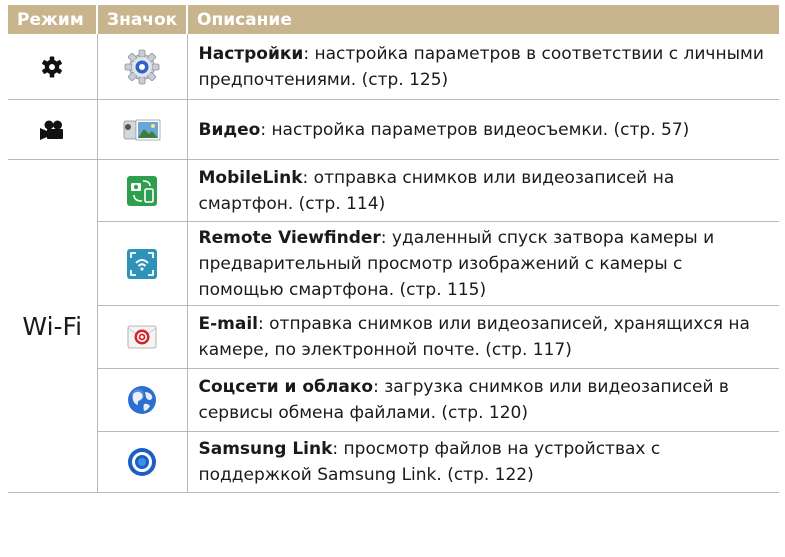  I want to click on item-title: Соцсети и облако, so click(286, 387).